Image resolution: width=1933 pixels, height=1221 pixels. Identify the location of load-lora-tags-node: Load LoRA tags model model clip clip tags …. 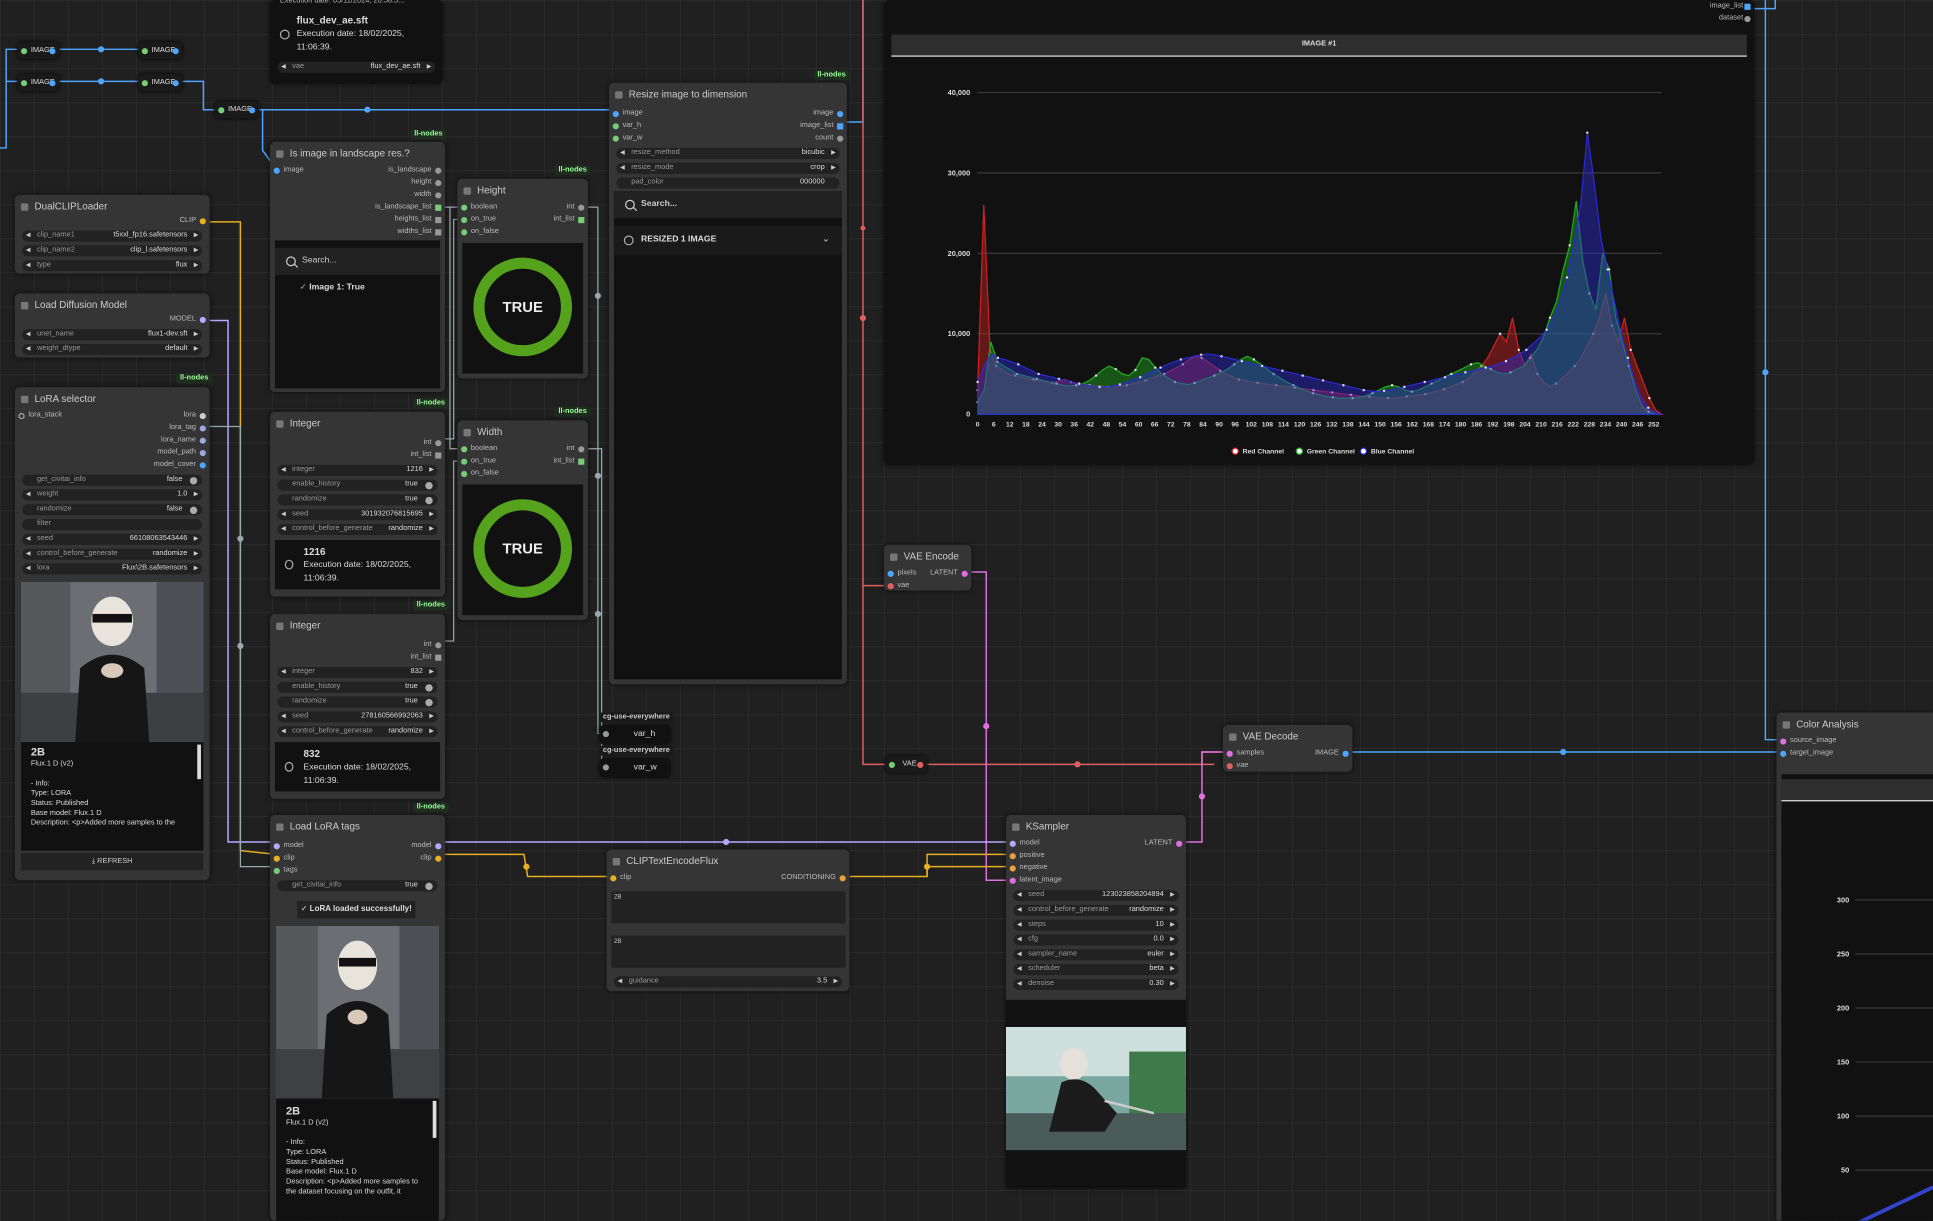
(357, 1017).